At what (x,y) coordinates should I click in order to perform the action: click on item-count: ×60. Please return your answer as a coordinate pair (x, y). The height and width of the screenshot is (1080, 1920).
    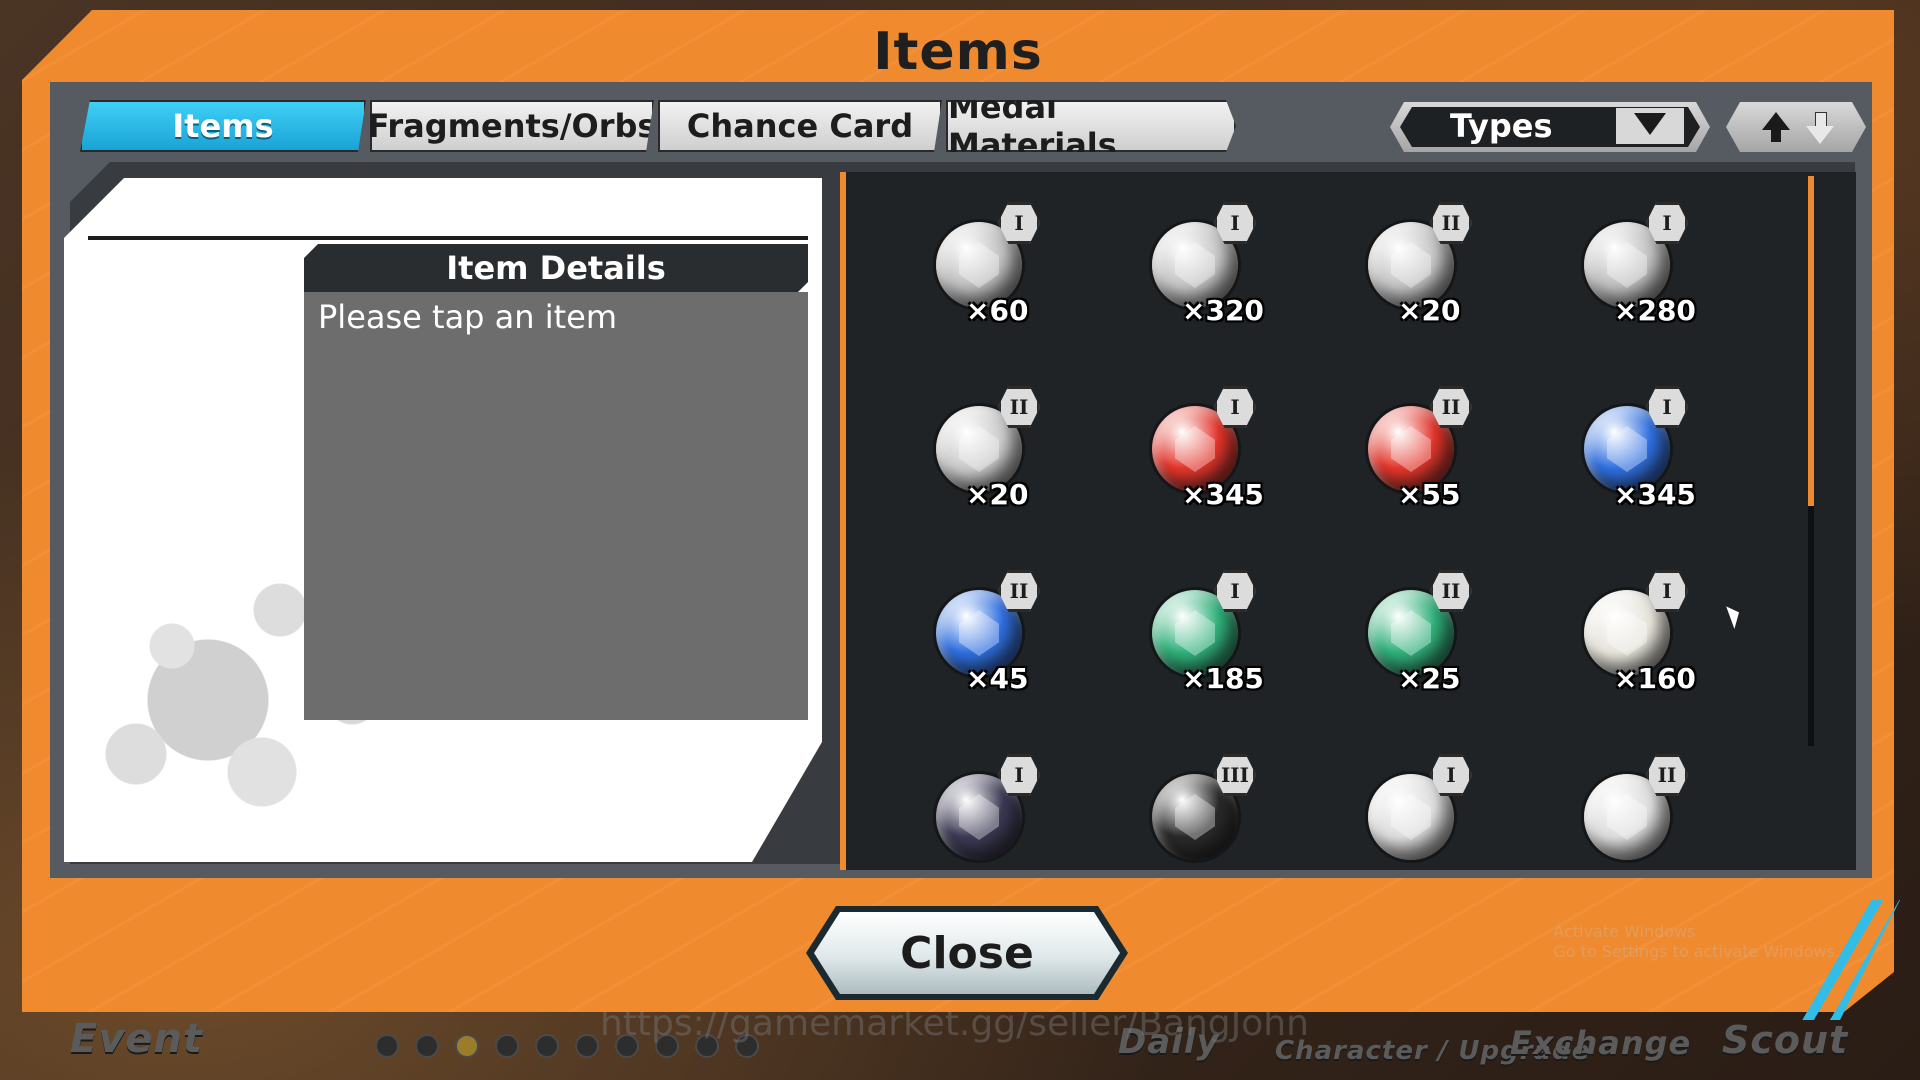
    Looking at the image, I should click on (997, 310).